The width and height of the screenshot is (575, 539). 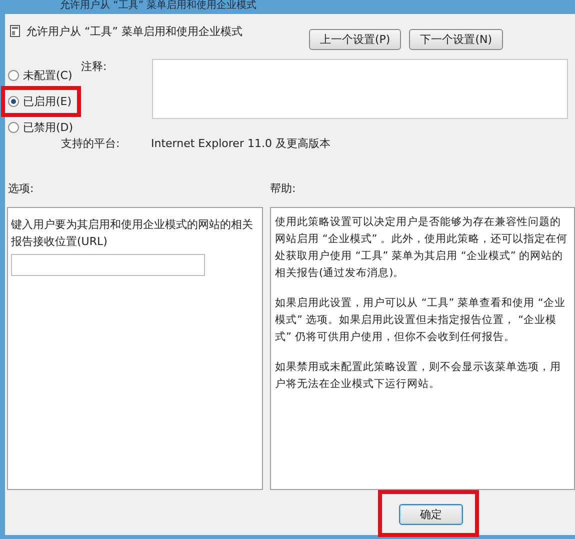 What do you see at coordinates (94, 67) in the screenshot?
I see `comment-label: 注释:` at bounding box center [94, 67].